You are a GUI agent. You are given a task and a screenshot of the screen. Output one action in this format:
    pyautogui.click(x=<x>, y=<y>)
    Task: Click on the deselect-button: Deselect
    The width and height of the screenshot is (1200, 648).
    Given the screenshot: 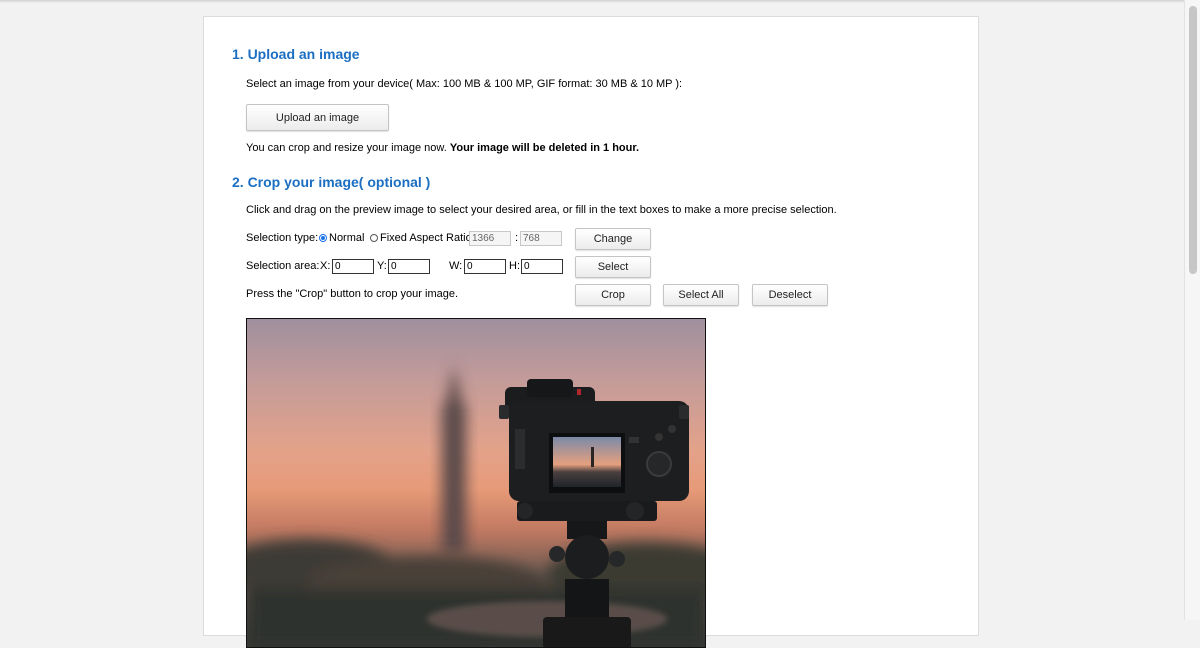 What is the action you would take?
    pyautogui.click(x=790, y=295)
    